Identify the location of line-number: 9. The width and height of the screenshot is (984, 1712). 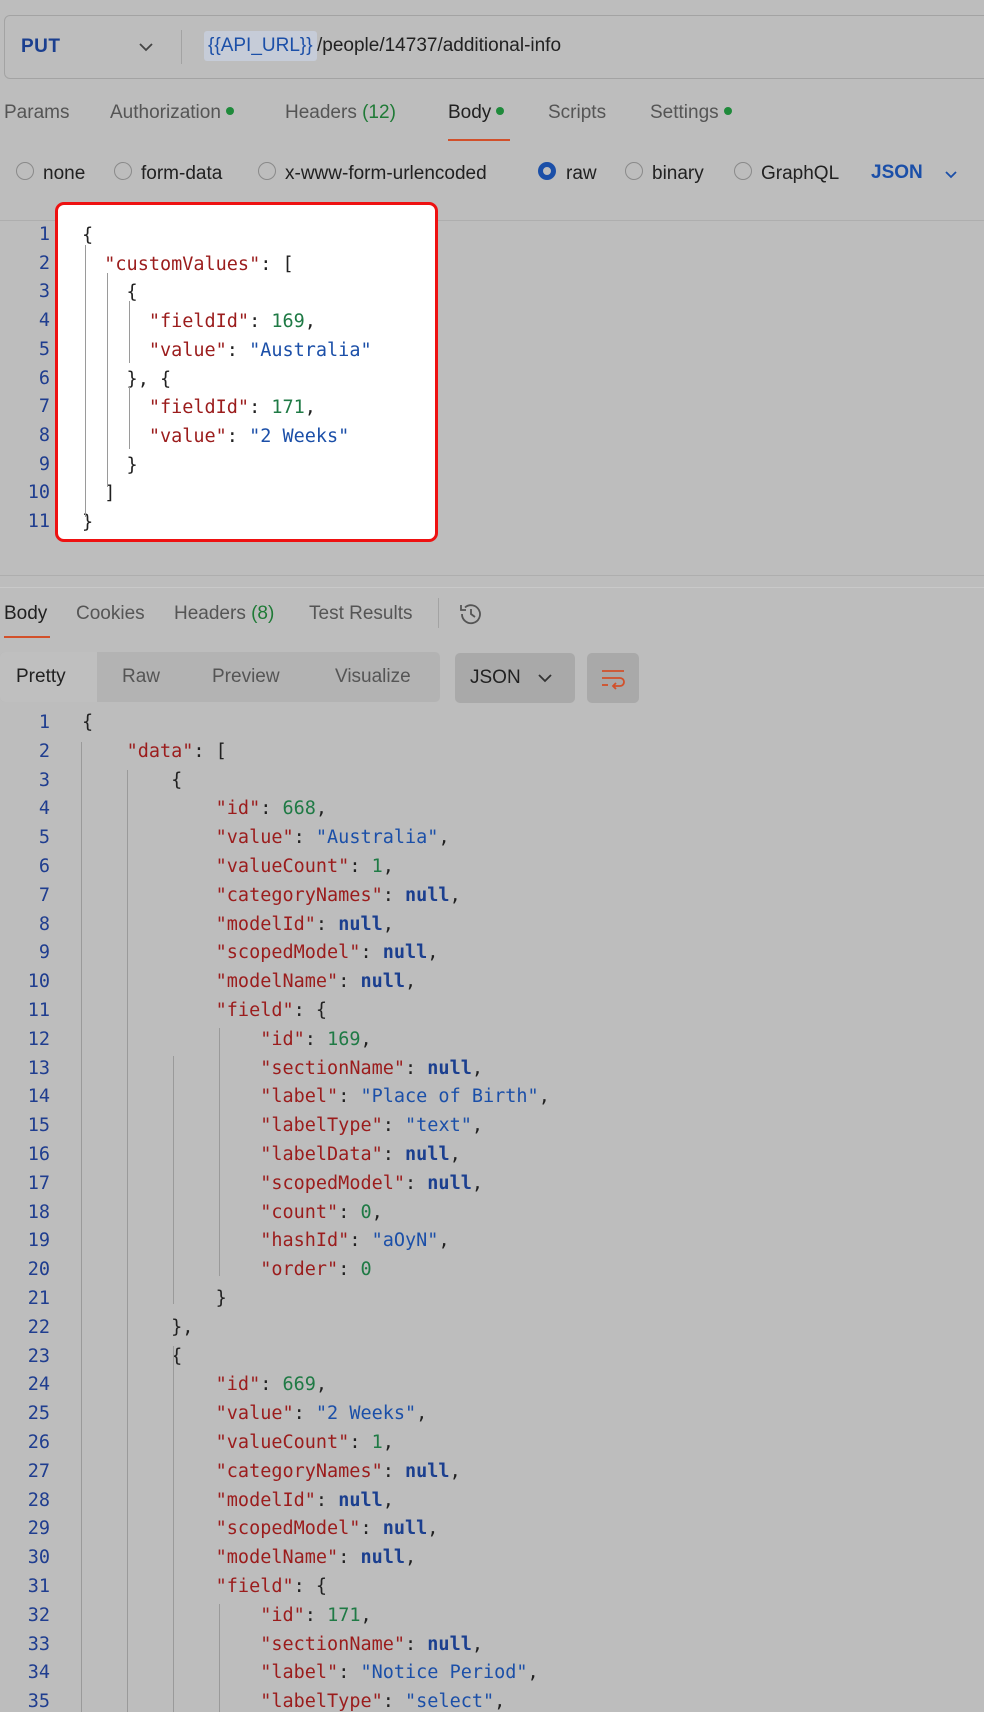
(44, 953).